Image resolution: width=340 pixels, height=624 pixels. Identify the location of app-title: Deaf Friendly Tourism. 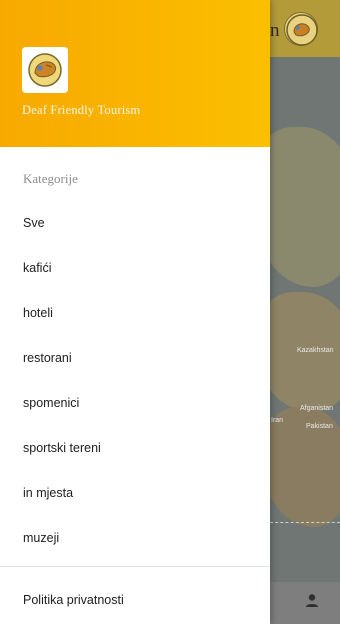
(81, 110).